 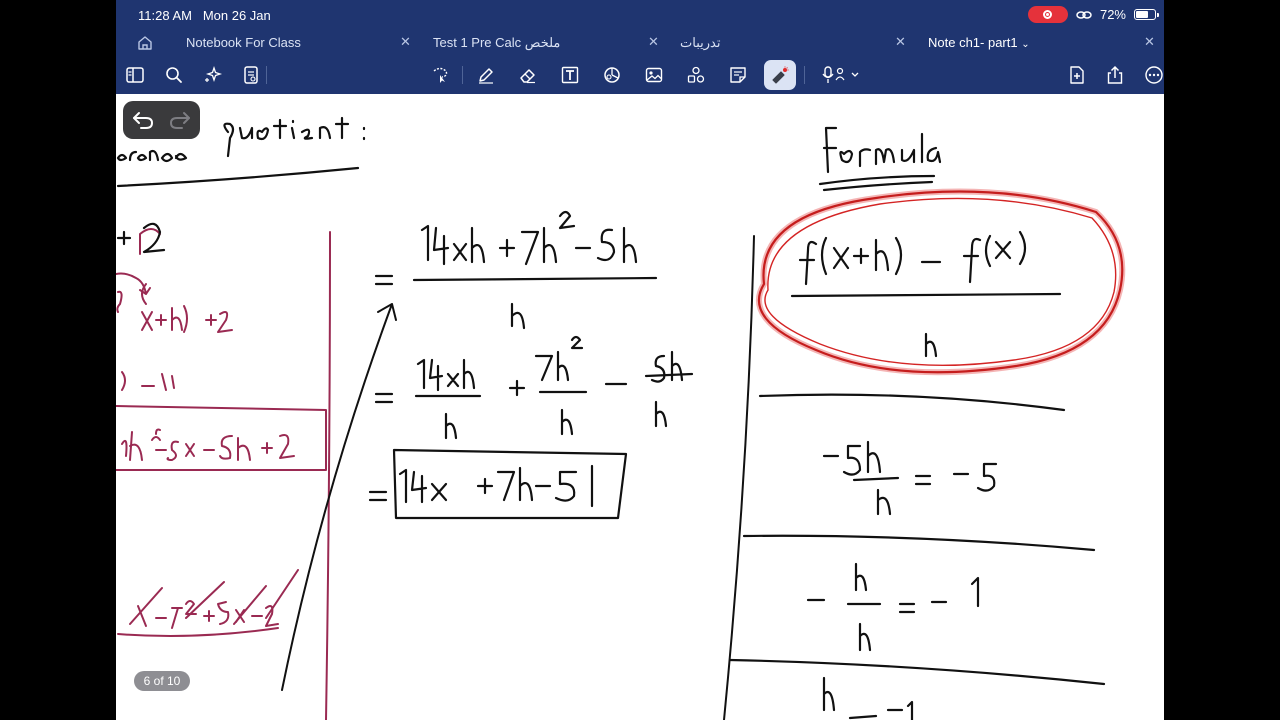 What do you see at coordinates (840, 75) in the screenshot?
I see `microphone-icon` at bounding box center [840, 75].